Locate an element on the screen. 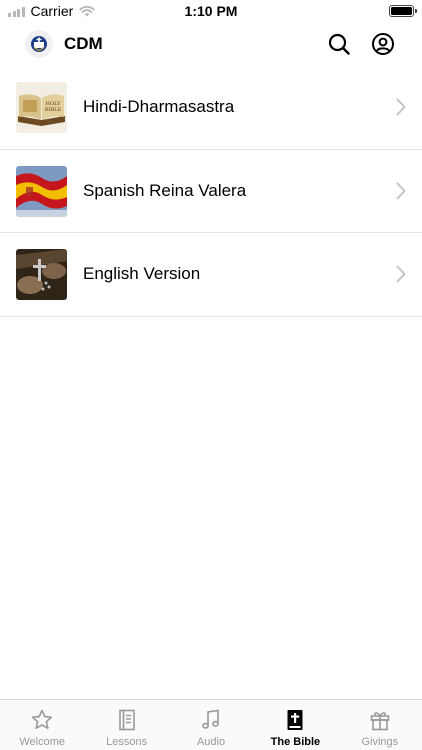  spain-flag-thumbnail is located at coordinates (41, 191).